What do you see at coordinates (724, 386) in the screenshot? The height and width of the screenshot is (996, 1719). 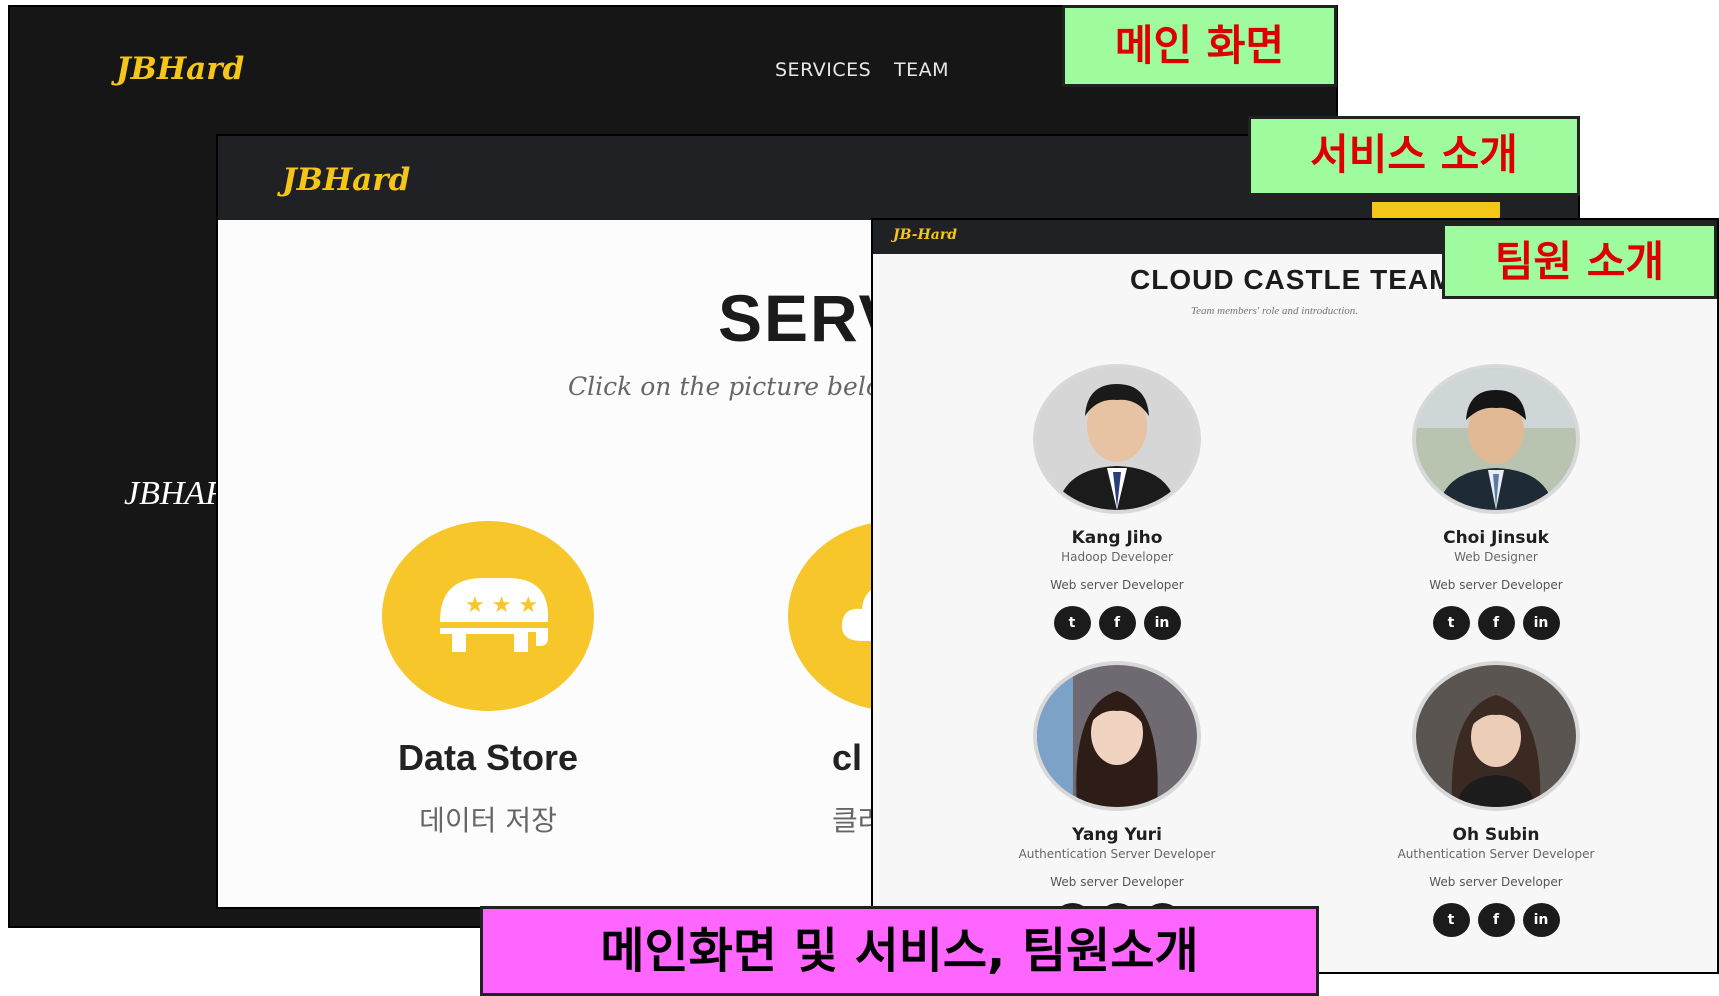 I see `services-subtitle: Click on the picture belo` at bounding box center [724, 386].